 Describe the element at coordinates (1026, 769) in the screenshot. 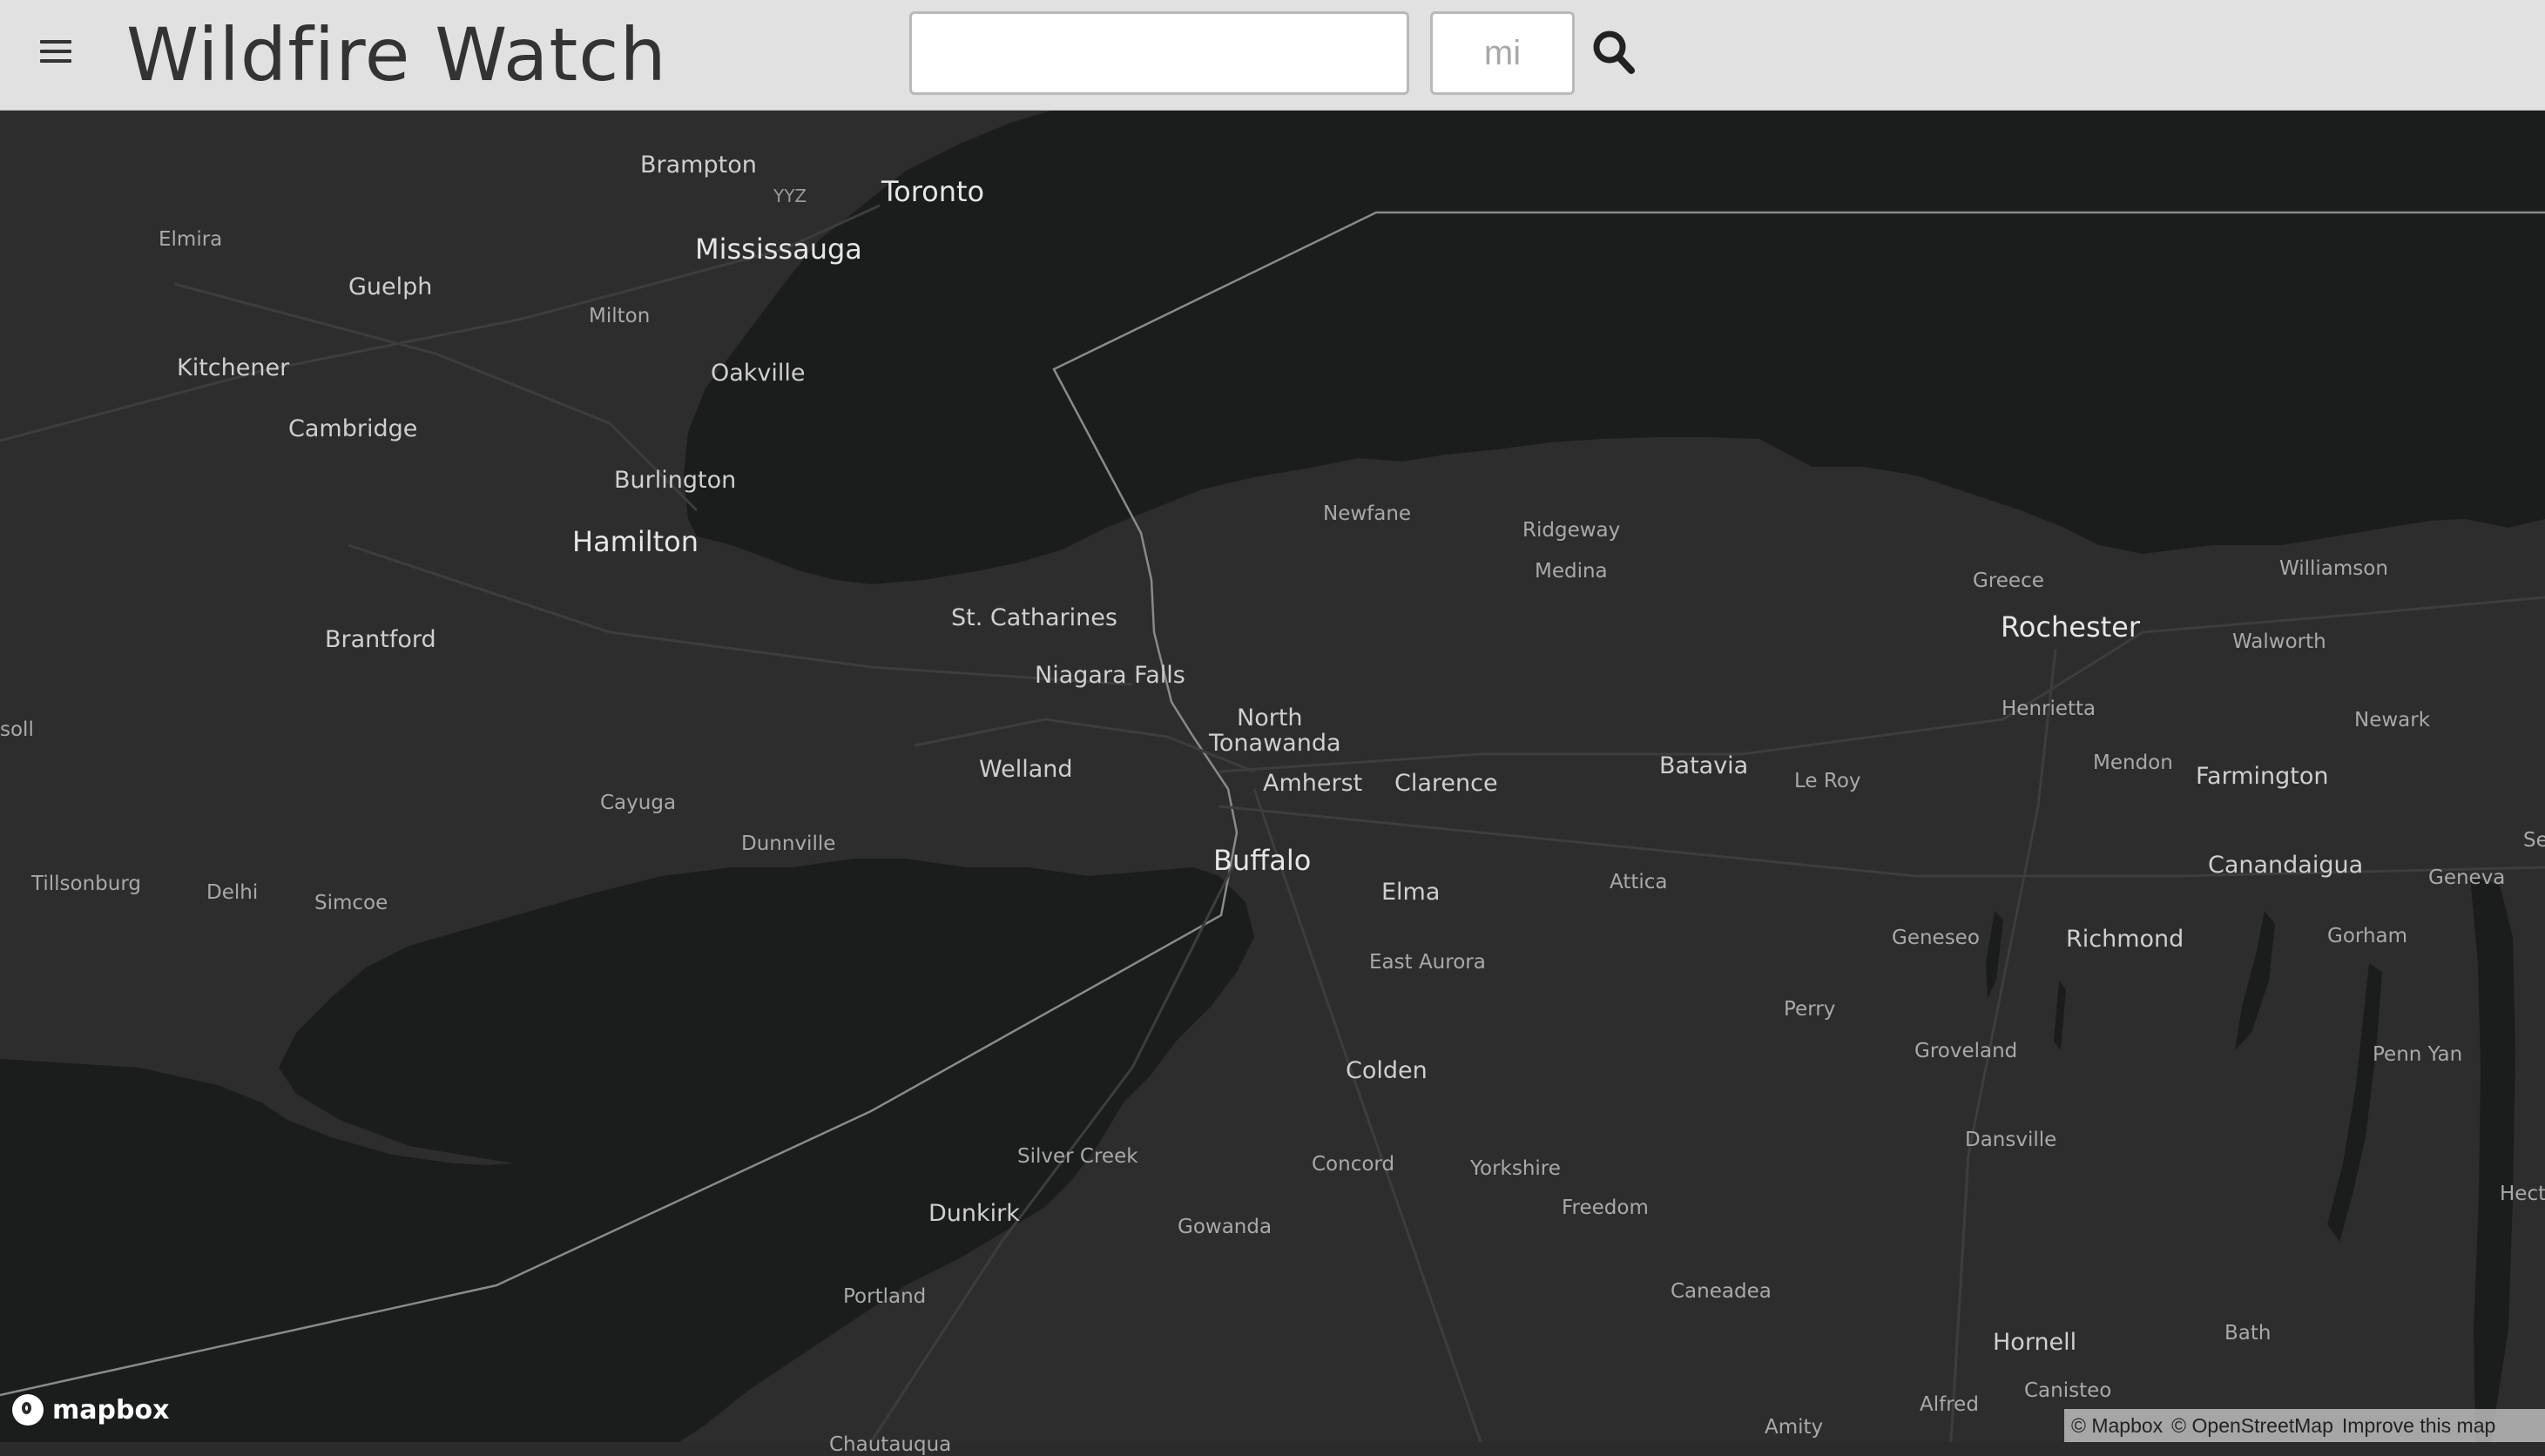

I see `map-label-welland: Welland` at that location.